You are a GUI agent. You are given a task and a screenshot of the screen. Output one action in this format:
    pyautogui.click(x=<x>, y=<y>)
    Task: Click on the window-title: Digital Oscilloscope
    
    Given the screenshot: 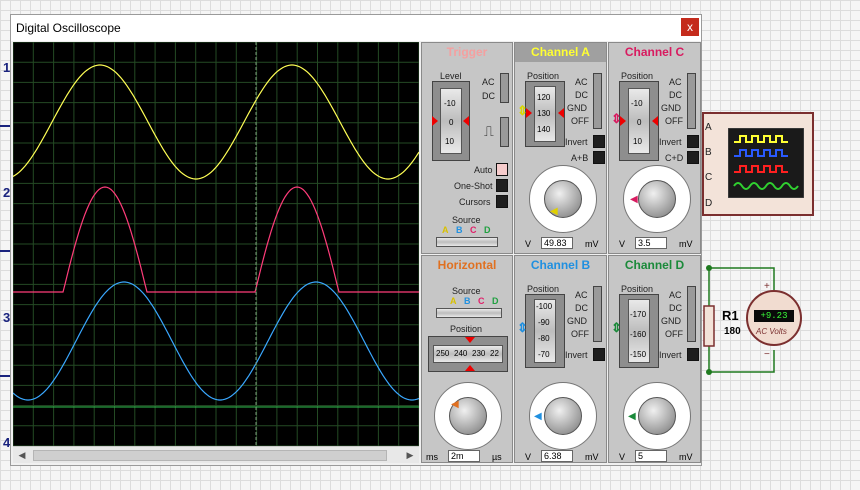 What is the action you would take?
    pyautogui.click(x=68, y=28)
    